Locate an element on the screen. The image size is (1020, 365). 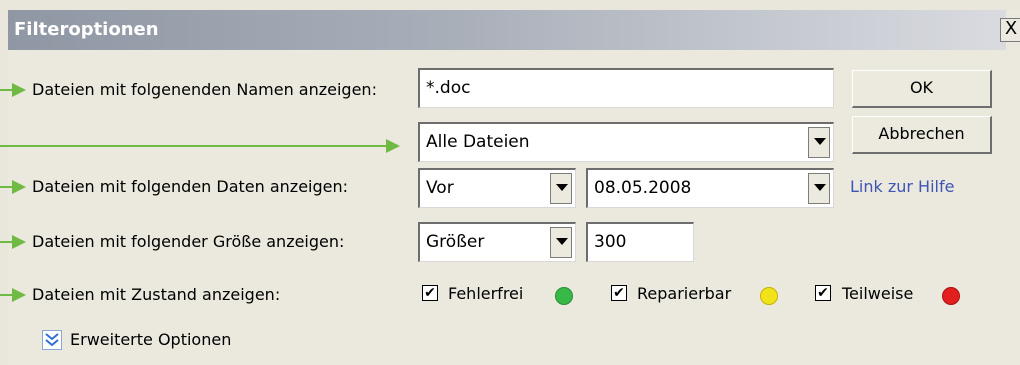
size-value-input: 300 is located at coordinates (640, 242).